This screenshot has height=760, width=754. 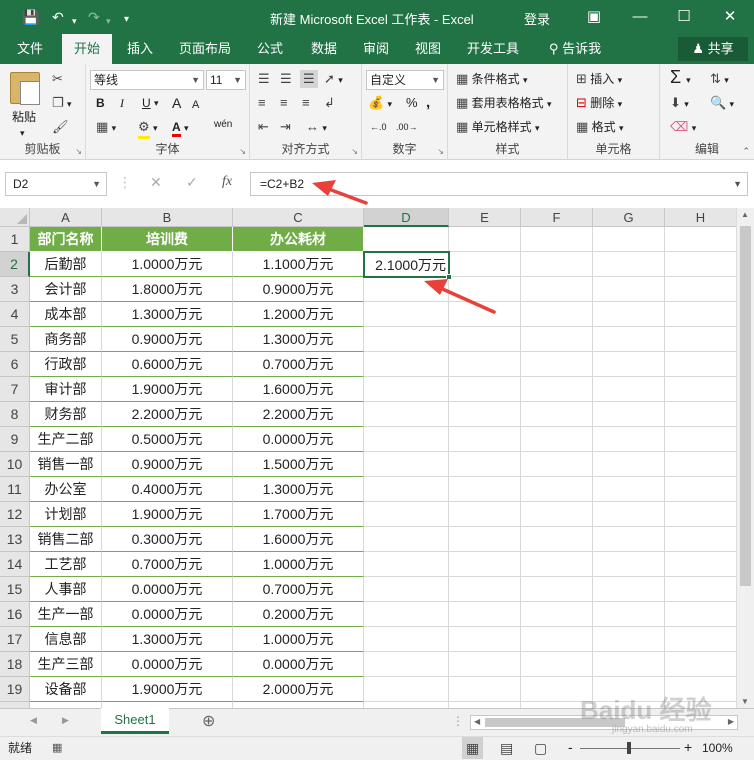 I want to click on row-header: 10, so click(x=15, y=464).